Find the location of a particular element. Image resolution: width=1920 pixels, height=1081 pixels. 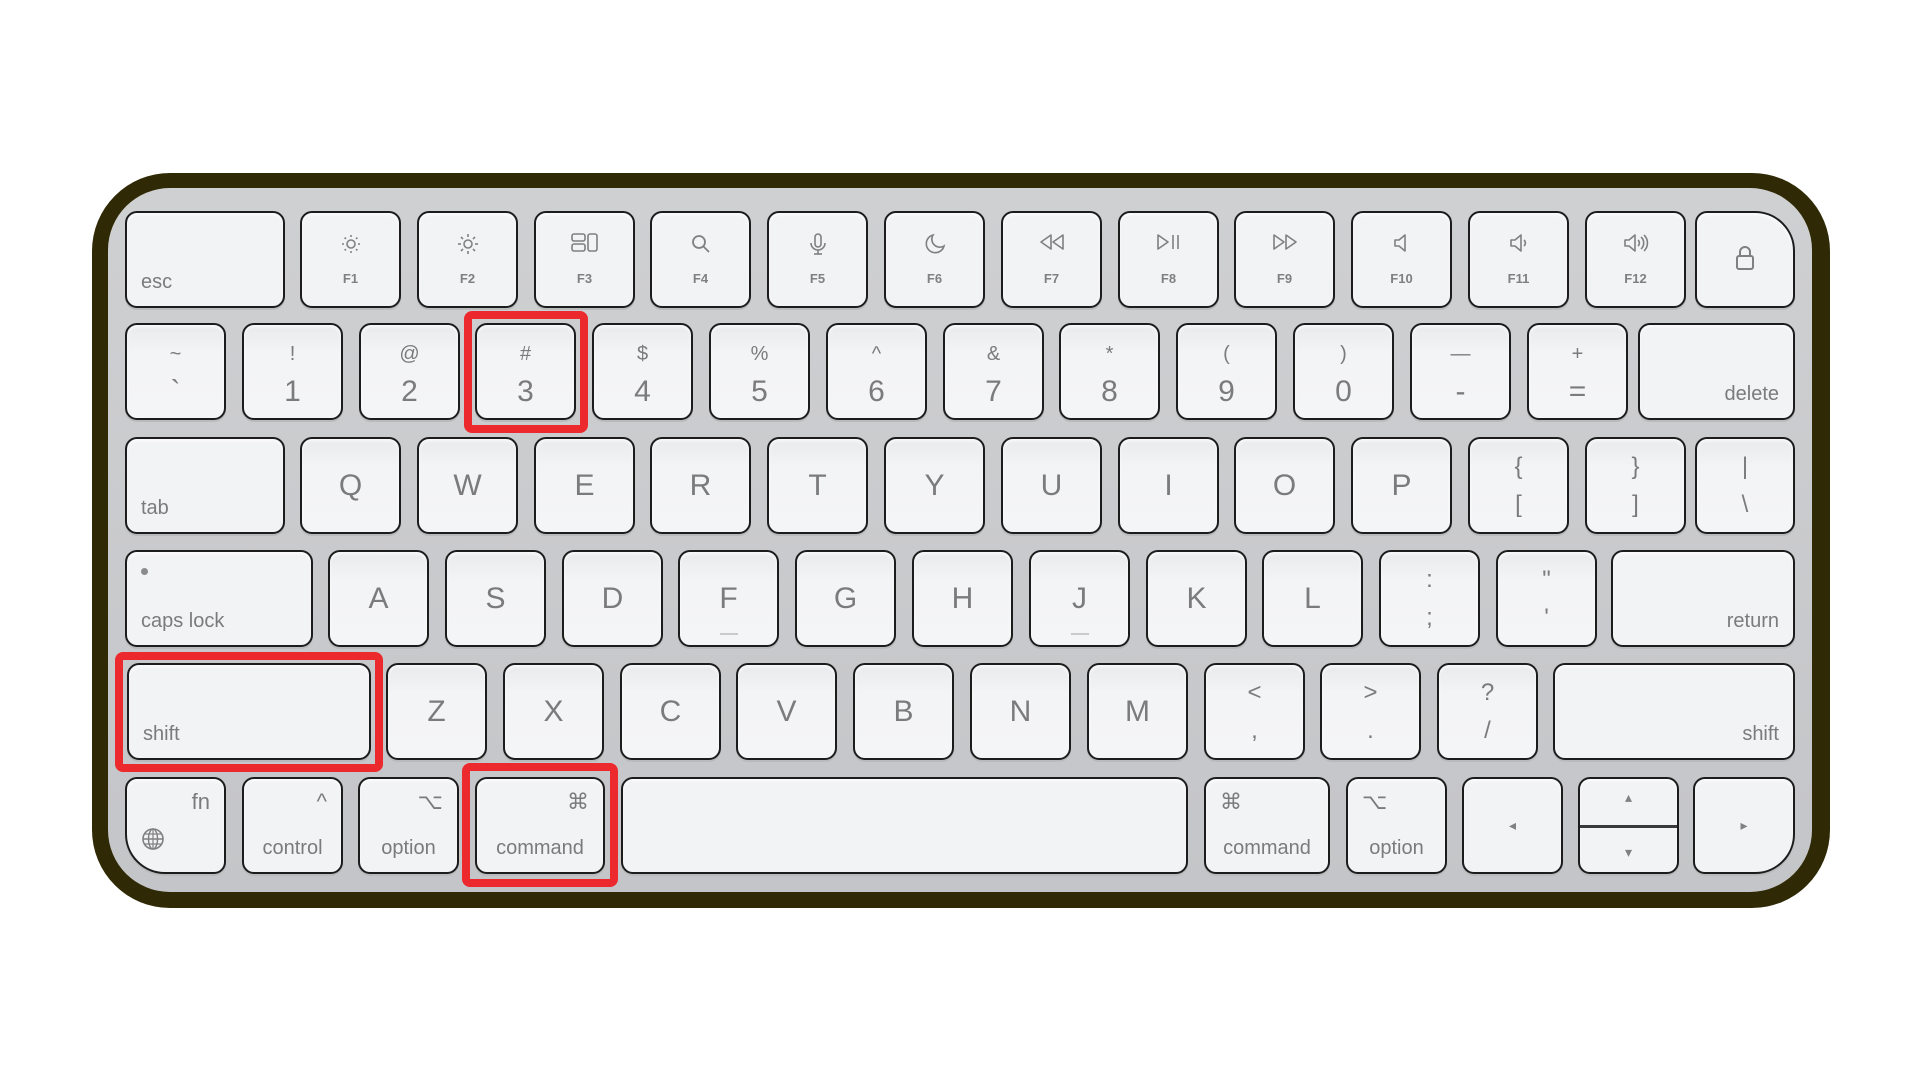

key-9: (9 is located at coordinates (1226, 371).